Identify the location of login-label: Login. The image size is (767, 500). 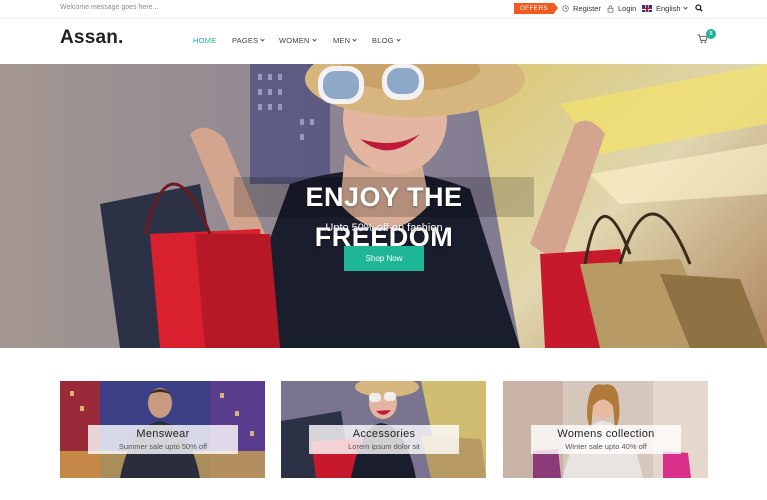
(627, 8).